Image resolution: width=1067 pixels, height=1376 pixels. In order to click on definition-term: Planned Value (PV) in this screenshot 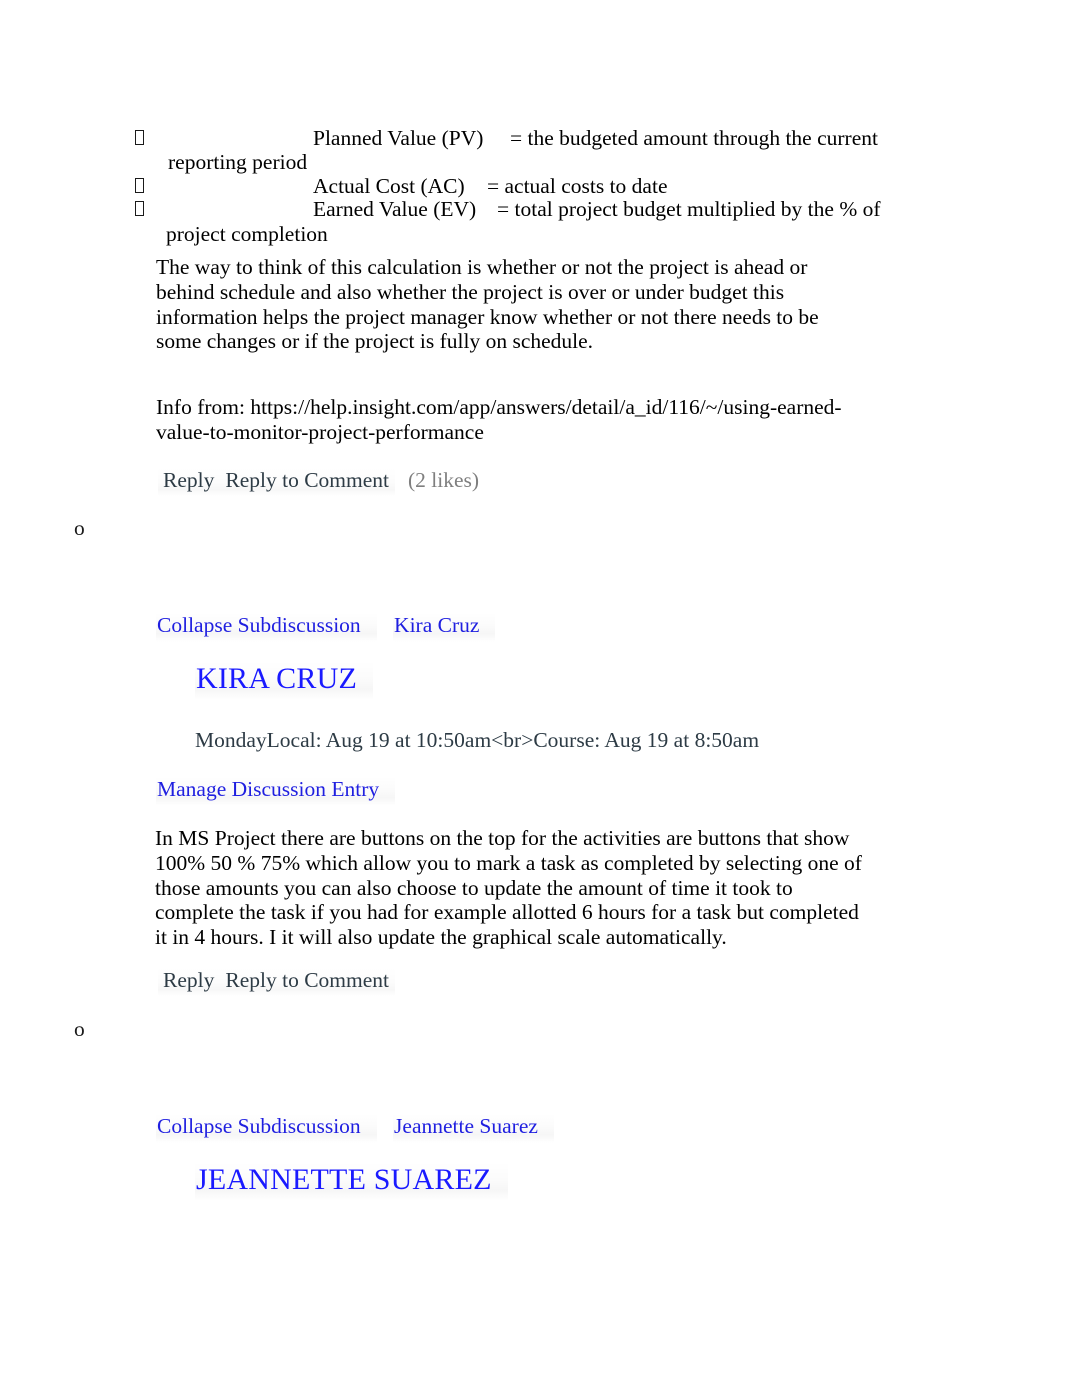, I will do `click(398, 138)`.